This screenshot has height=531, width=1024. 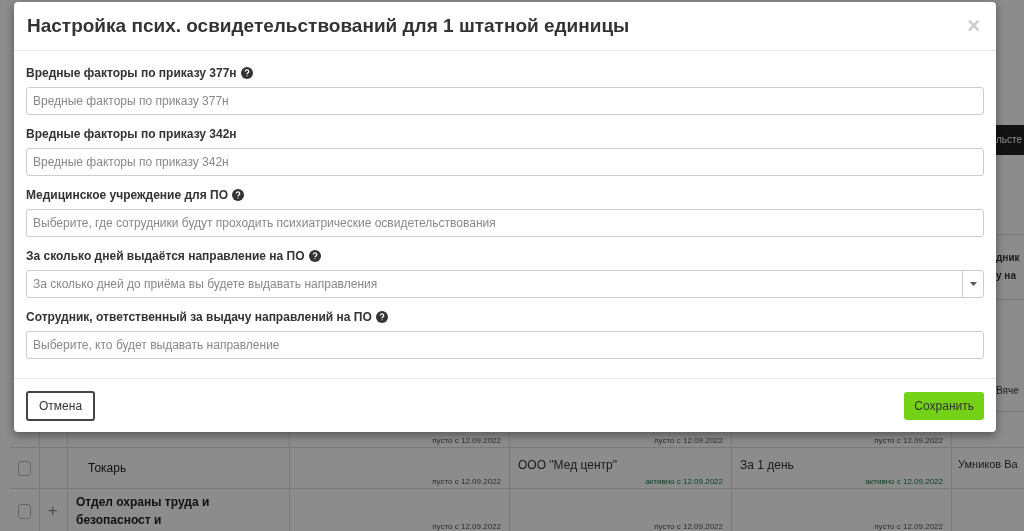 What do you see at coordinates (505, 345) in the screenshot?
I see `input-field: Выберите, кто будет выдавать направление` at bounding box center [505, 345].